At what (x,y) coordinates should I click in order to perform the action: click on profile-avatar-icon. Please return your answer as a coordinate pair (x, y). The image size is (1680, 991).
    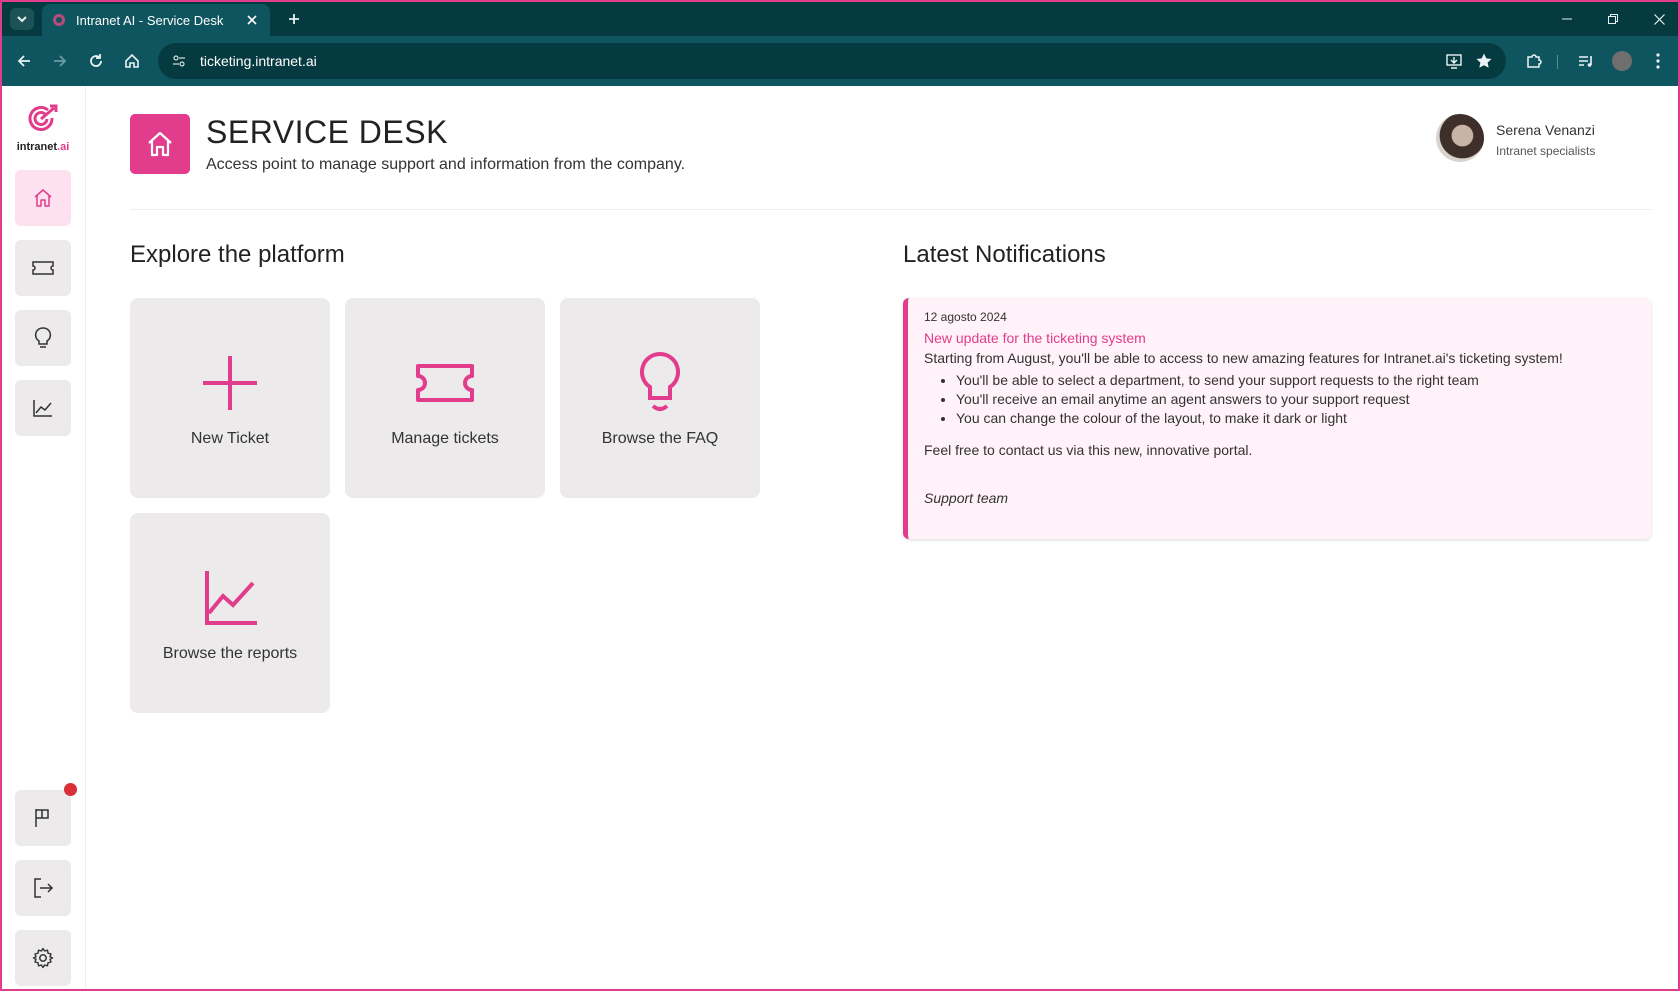
    Looking at the image, I should click on (1622, 61).